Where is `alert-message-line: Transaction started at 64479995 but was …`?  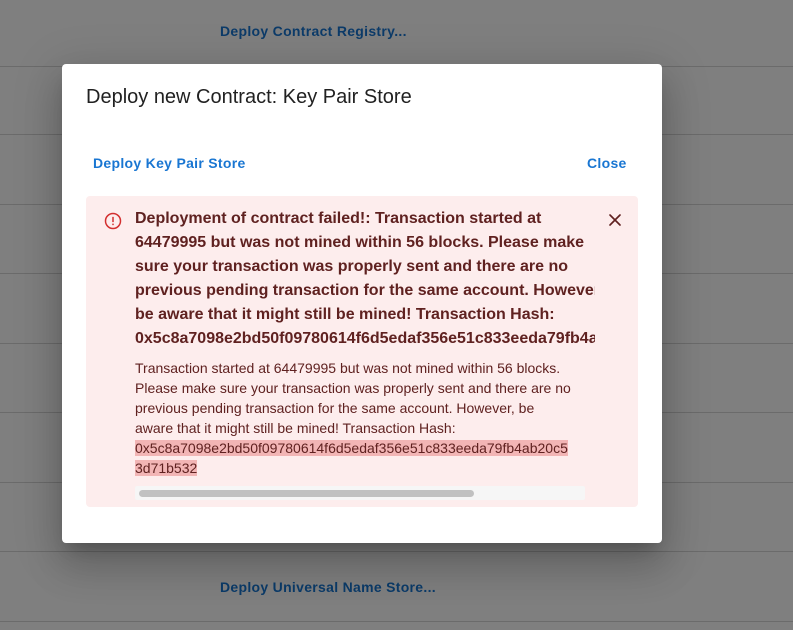 alert-message-line: Transaction started at 64479995 but was … is located at coordinates (348, 368).